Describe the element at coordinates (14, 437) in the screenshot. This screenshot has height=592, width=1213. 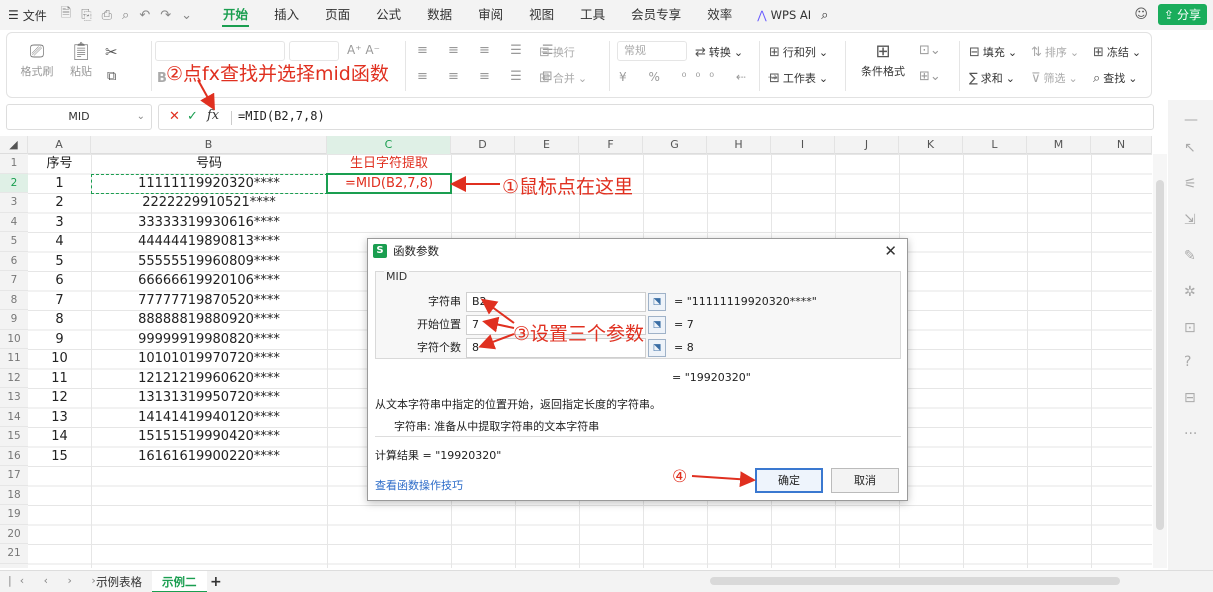
I see `row-header: 15` at that location.